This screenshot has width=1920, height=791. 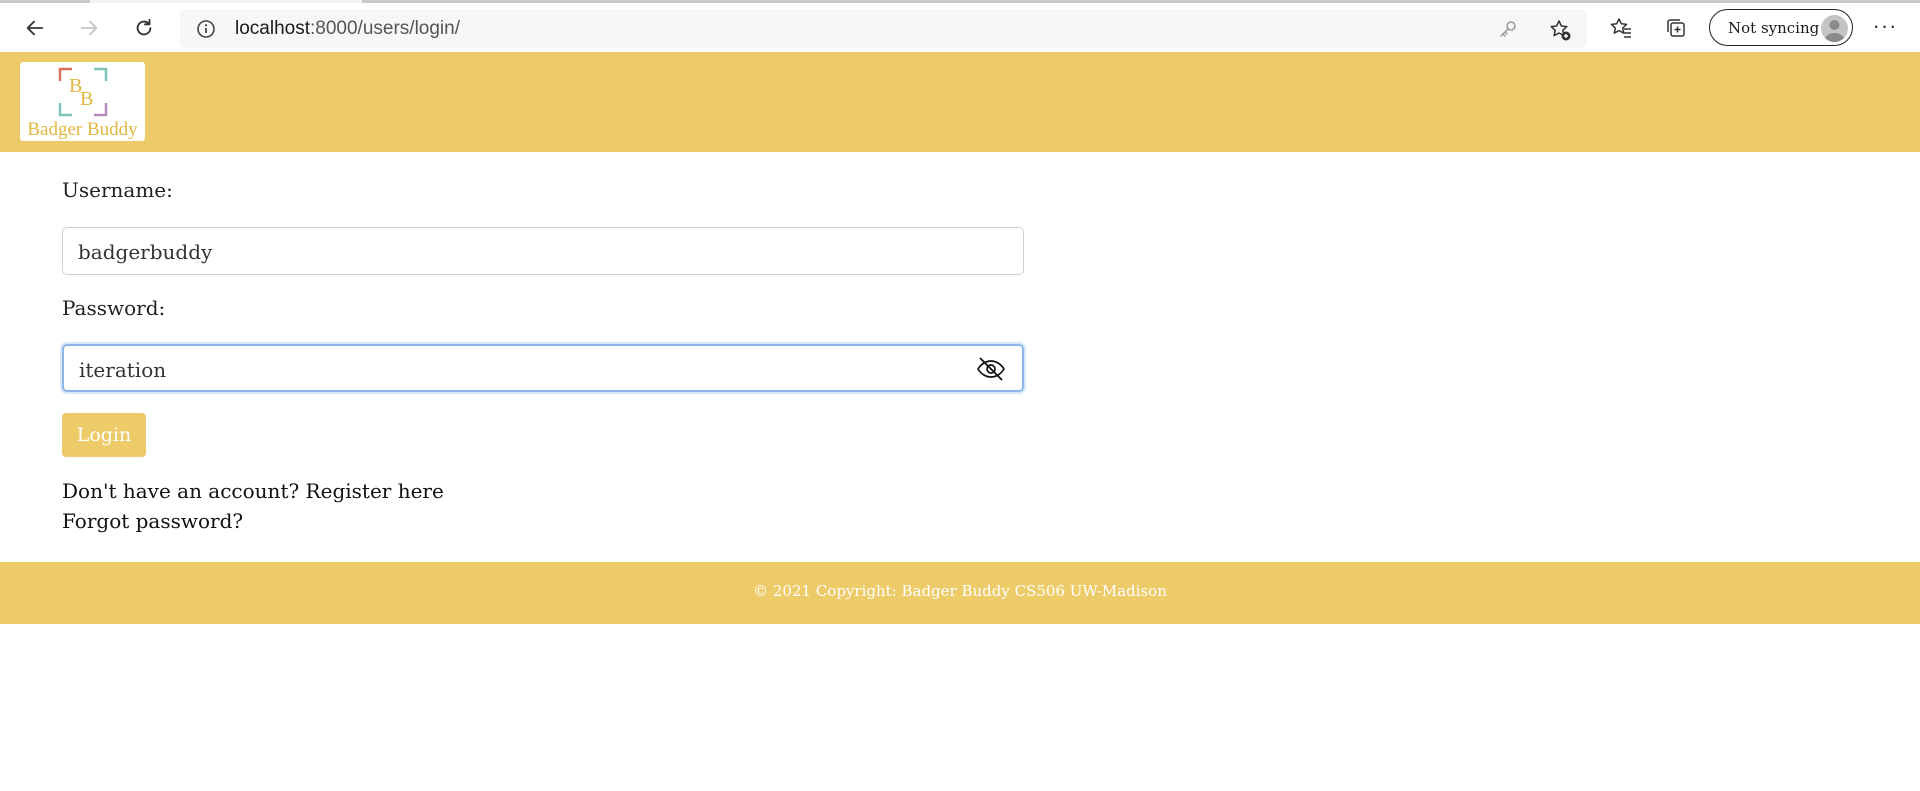 I want to click on refresh-icon, so click(x=144, y=27).